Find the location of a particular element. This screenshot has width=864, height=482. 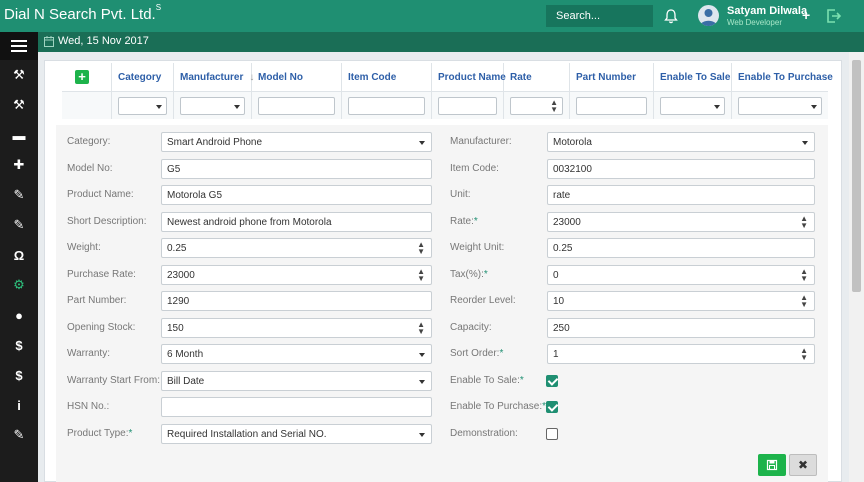

brand-superscript: S is located at coordinates (158, 7).